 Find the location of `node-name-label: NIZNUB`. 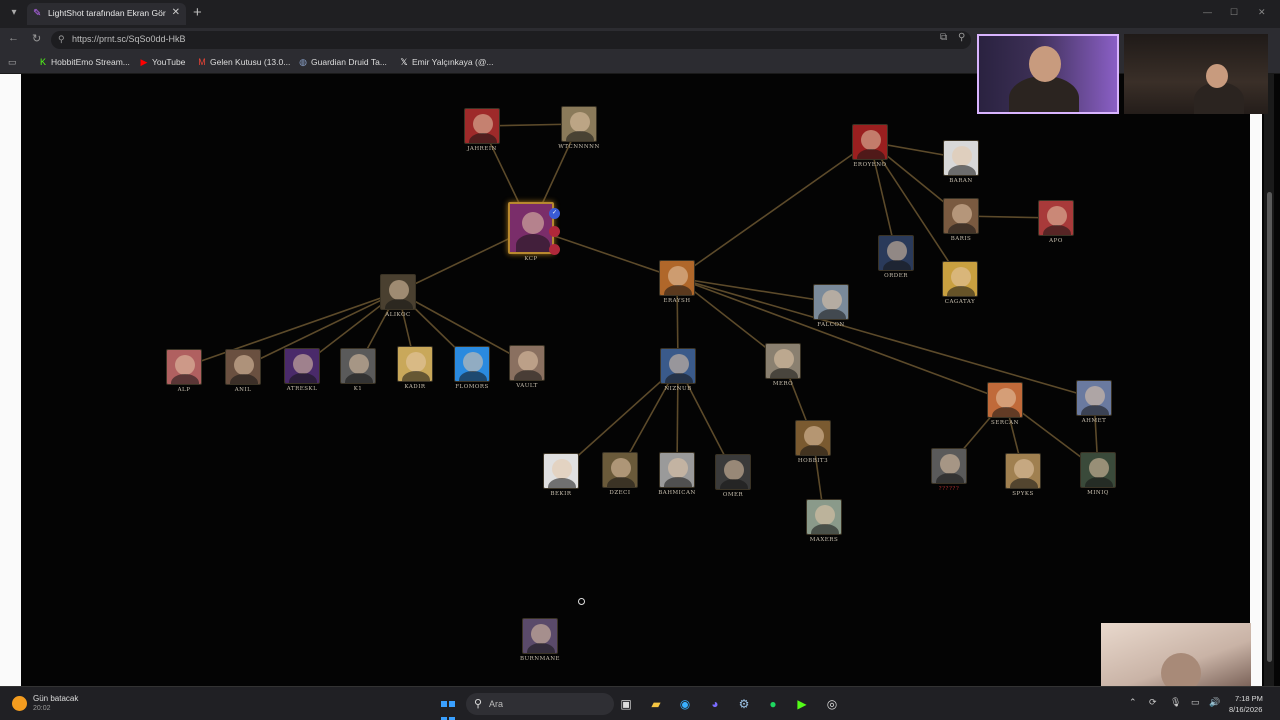

node-name-label: NIZNUB is located at coordinates (678, 389).